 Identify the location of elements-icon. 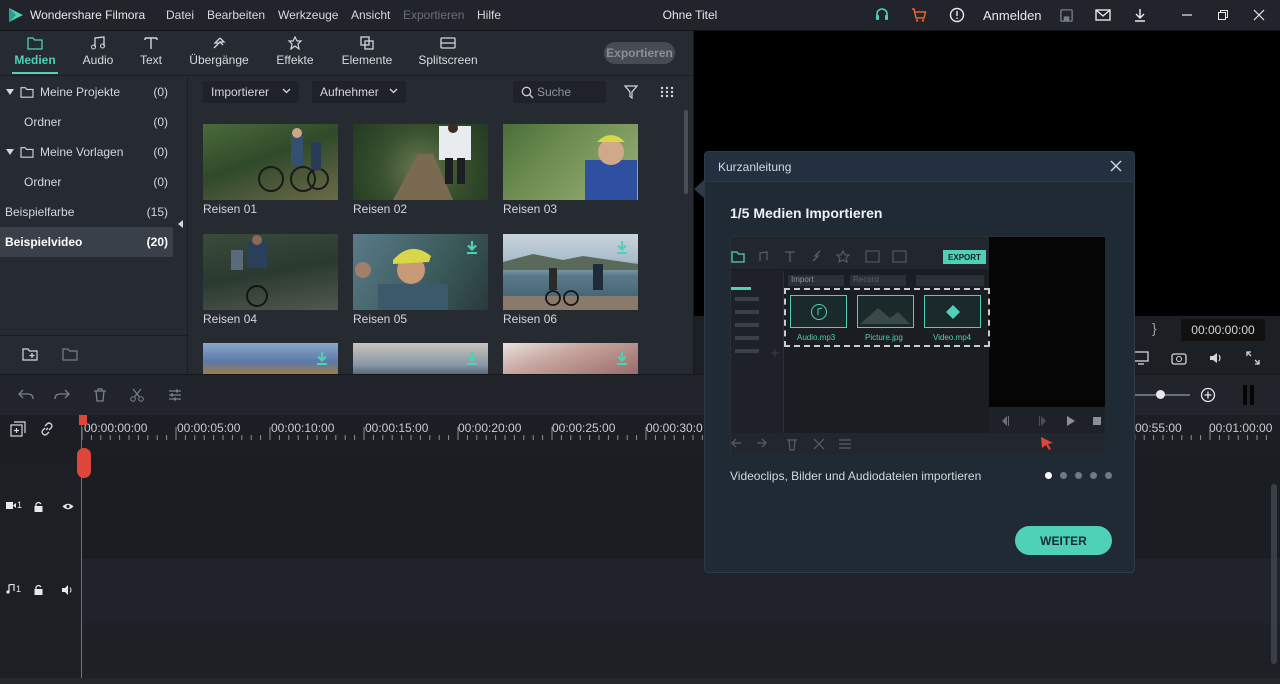
(367, 43).